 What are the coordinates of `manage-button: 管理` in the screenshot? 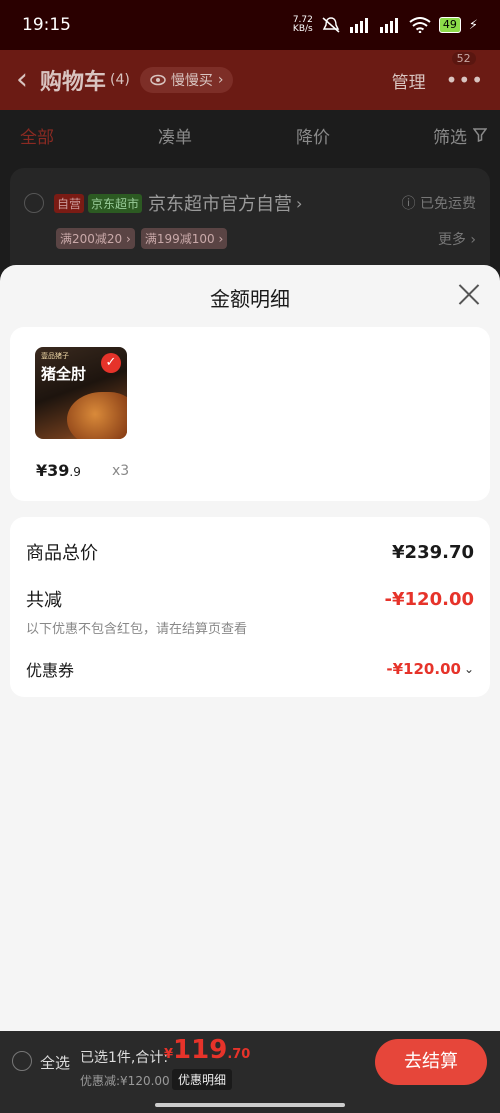 It's located at (409, 80).